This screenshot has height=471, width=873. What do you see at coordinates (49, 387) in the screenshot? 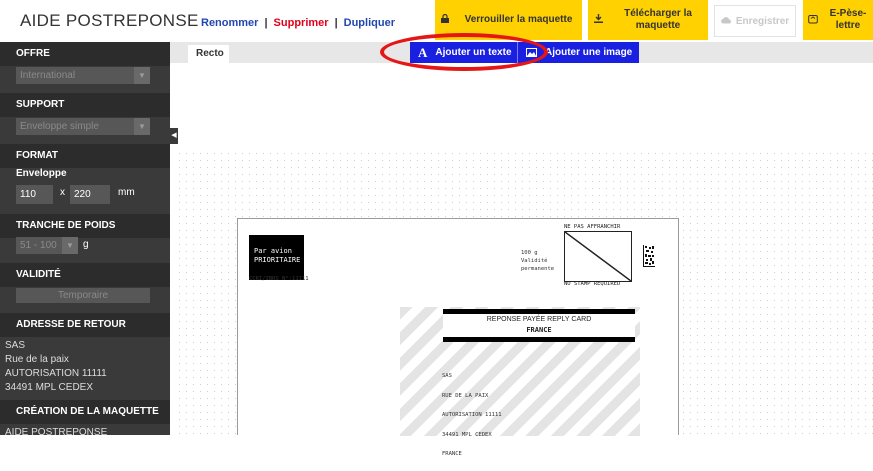
I see `address-line: 34491 MPL CEDEX` at bounding box center [49, 387].